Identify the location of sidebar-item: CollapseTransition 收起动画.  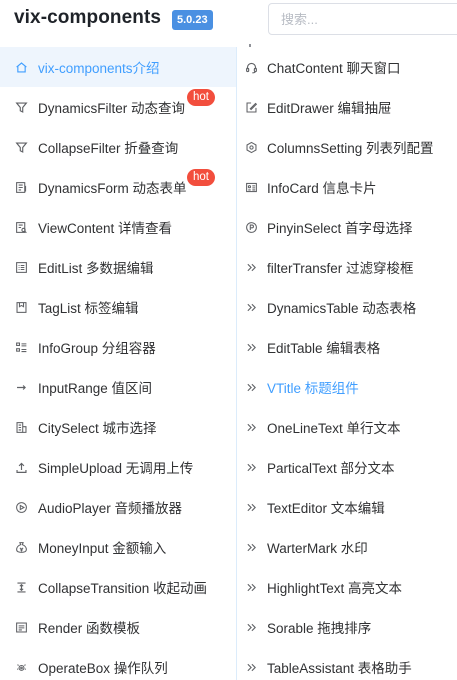
(118, 587).